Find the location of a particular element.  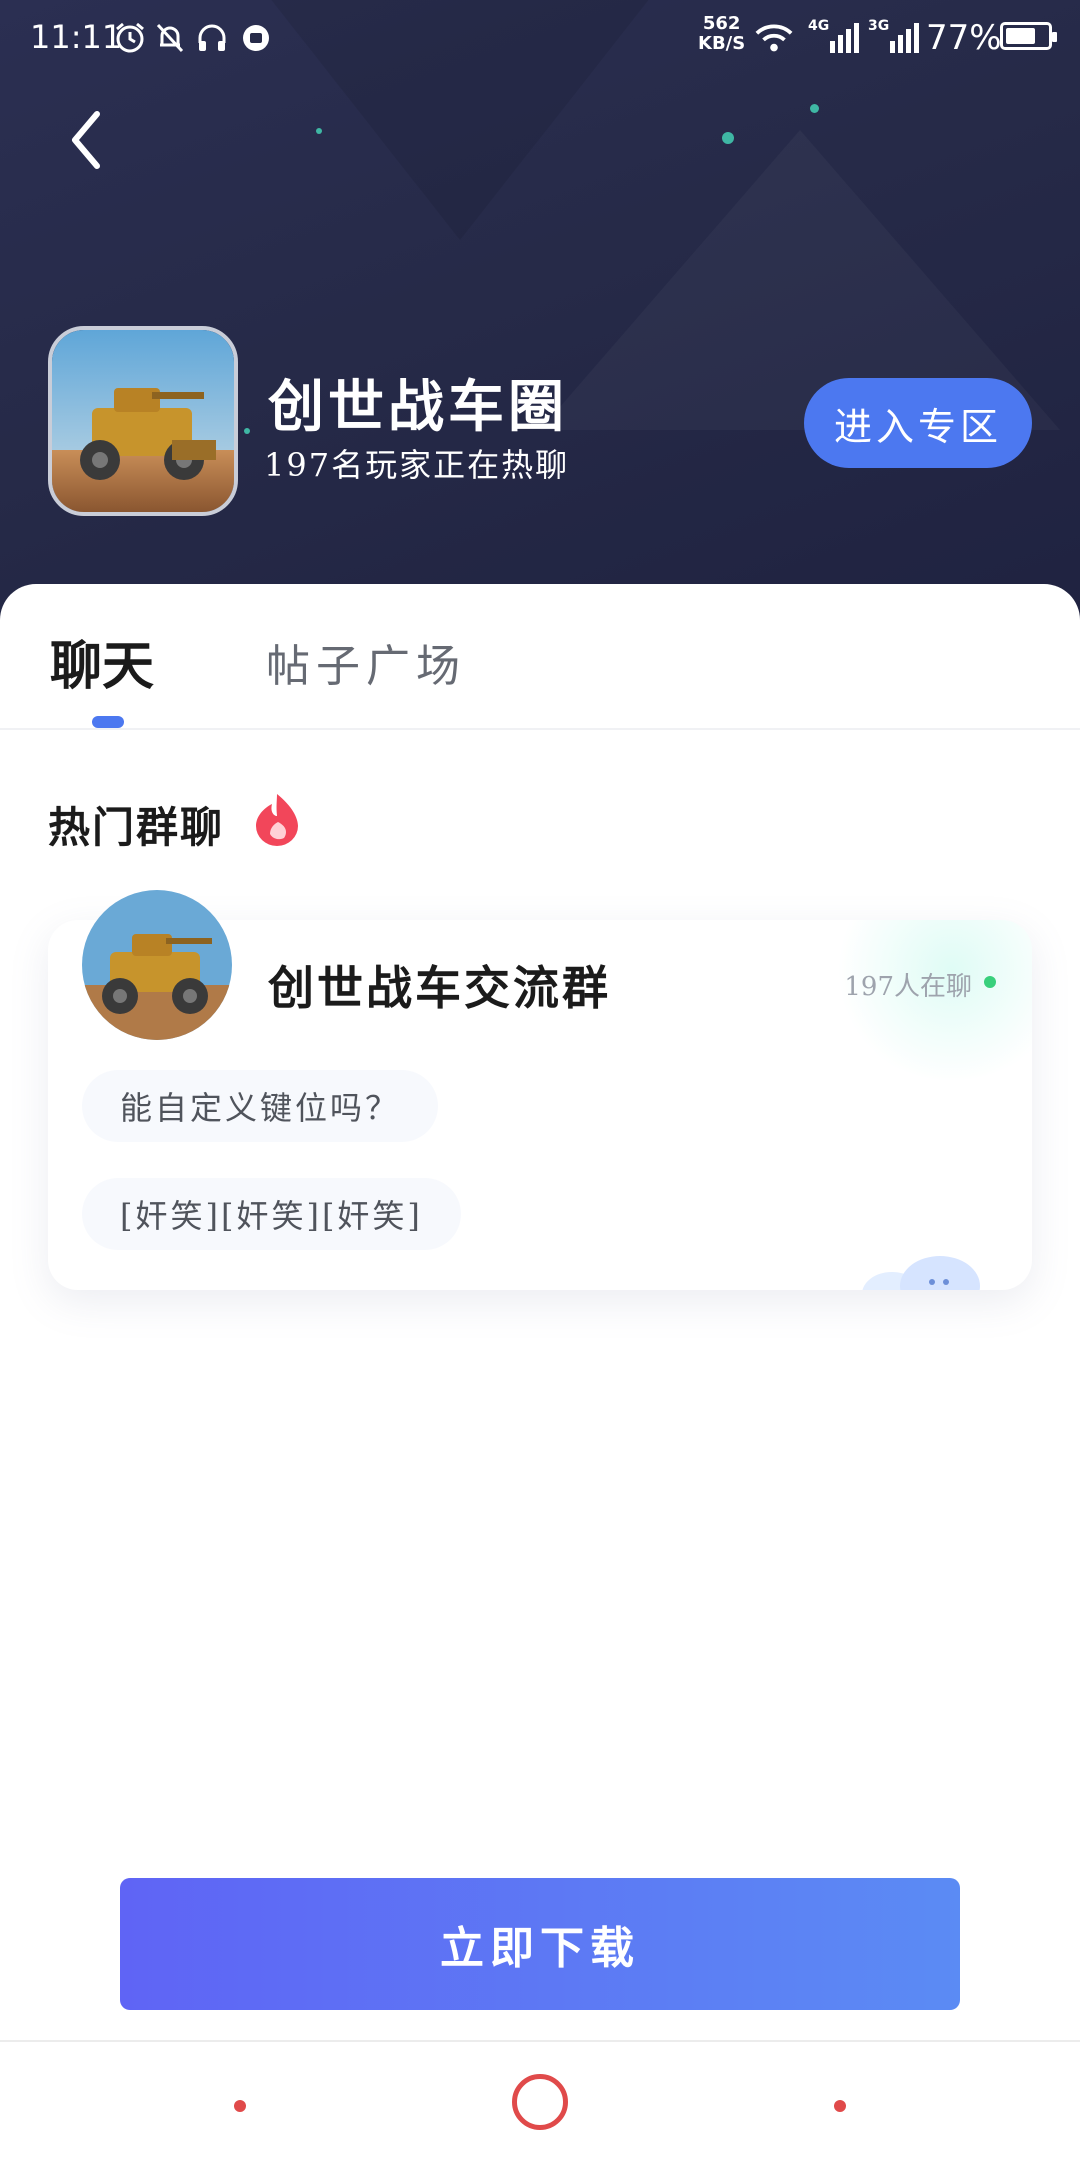

chat-bubble-mascot-icon is located at coordinates (917, 1270).